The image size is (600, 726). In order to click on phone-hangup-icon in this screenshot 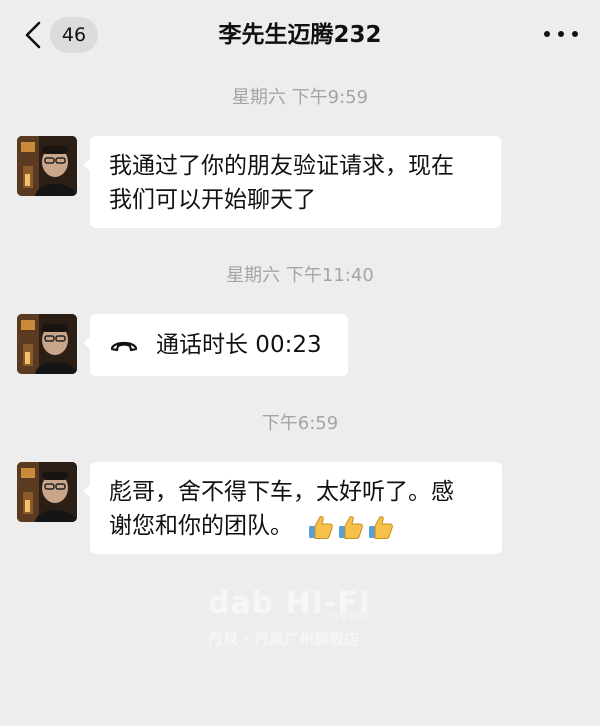, I will do `click(124, 345)`.